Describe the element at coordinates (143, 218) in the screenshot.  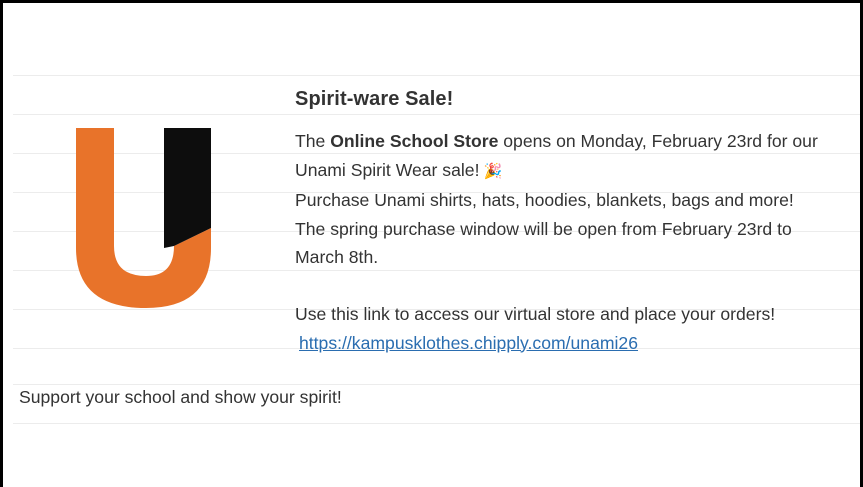
I see `unami-u-logo-icon` at that location.